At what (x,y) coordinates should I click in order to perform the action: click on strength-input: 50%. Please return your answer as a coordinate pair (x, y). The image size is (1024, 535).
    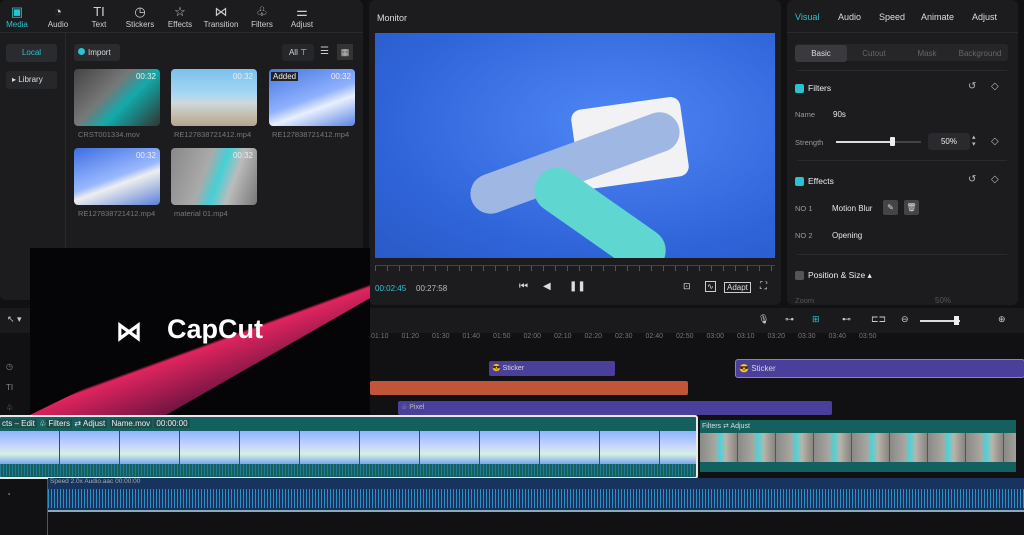
    Looking at the image, I should click on (949, 141).